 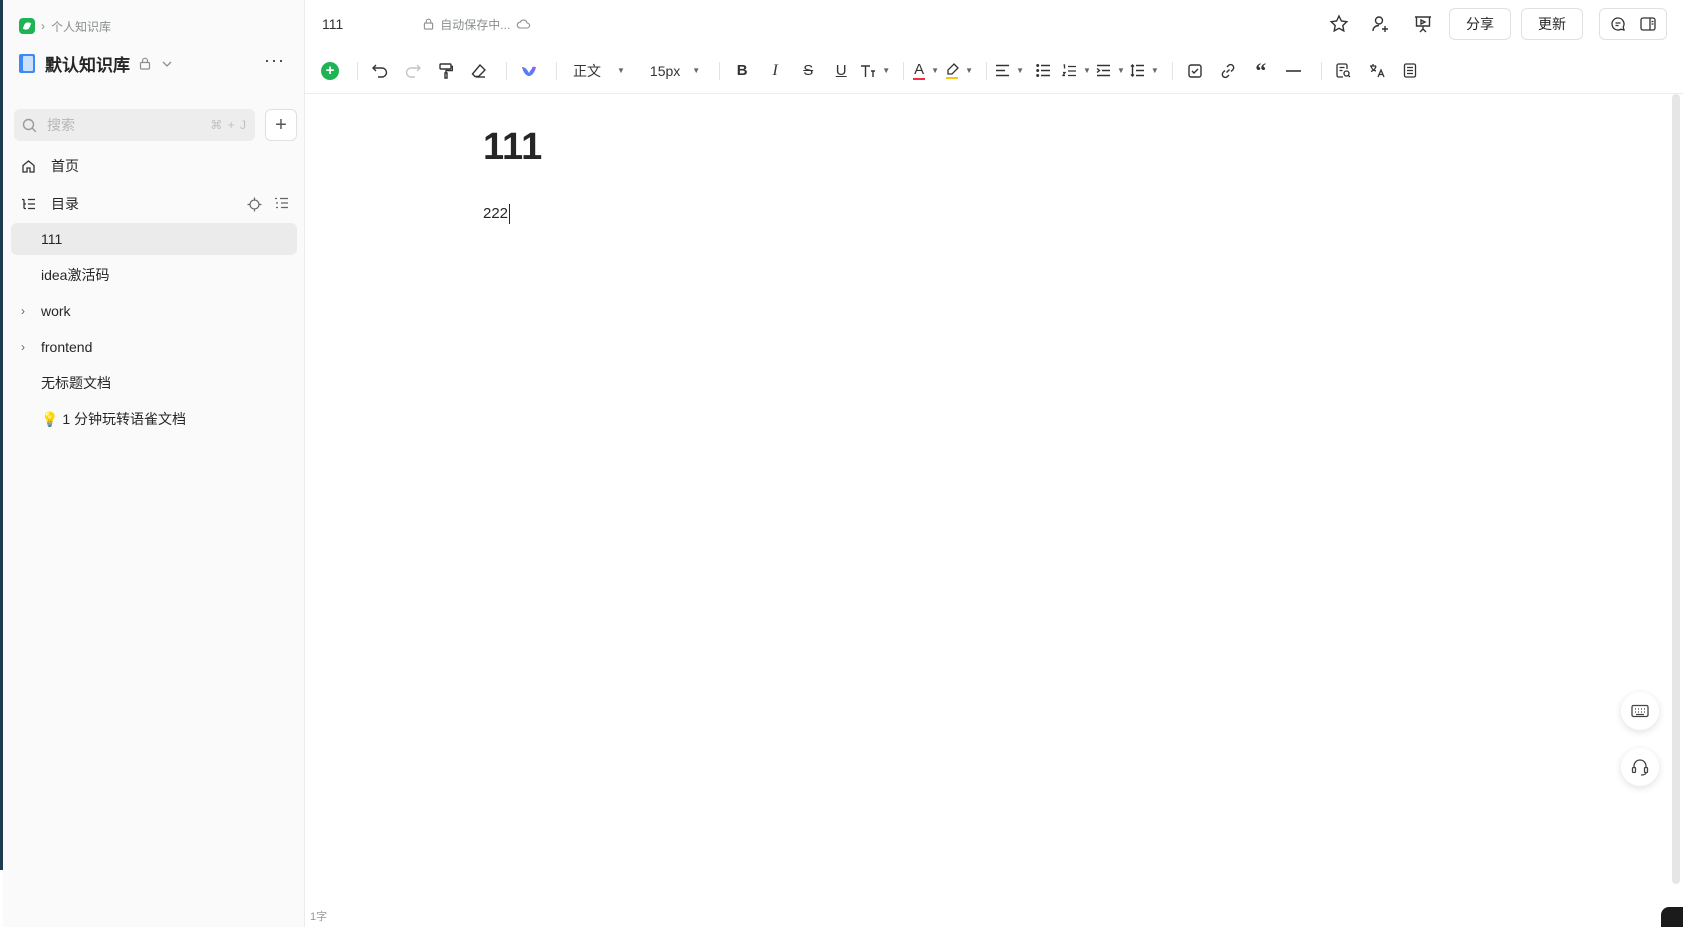 I want to click on presentation-icon, so click(x=1423, y=24).